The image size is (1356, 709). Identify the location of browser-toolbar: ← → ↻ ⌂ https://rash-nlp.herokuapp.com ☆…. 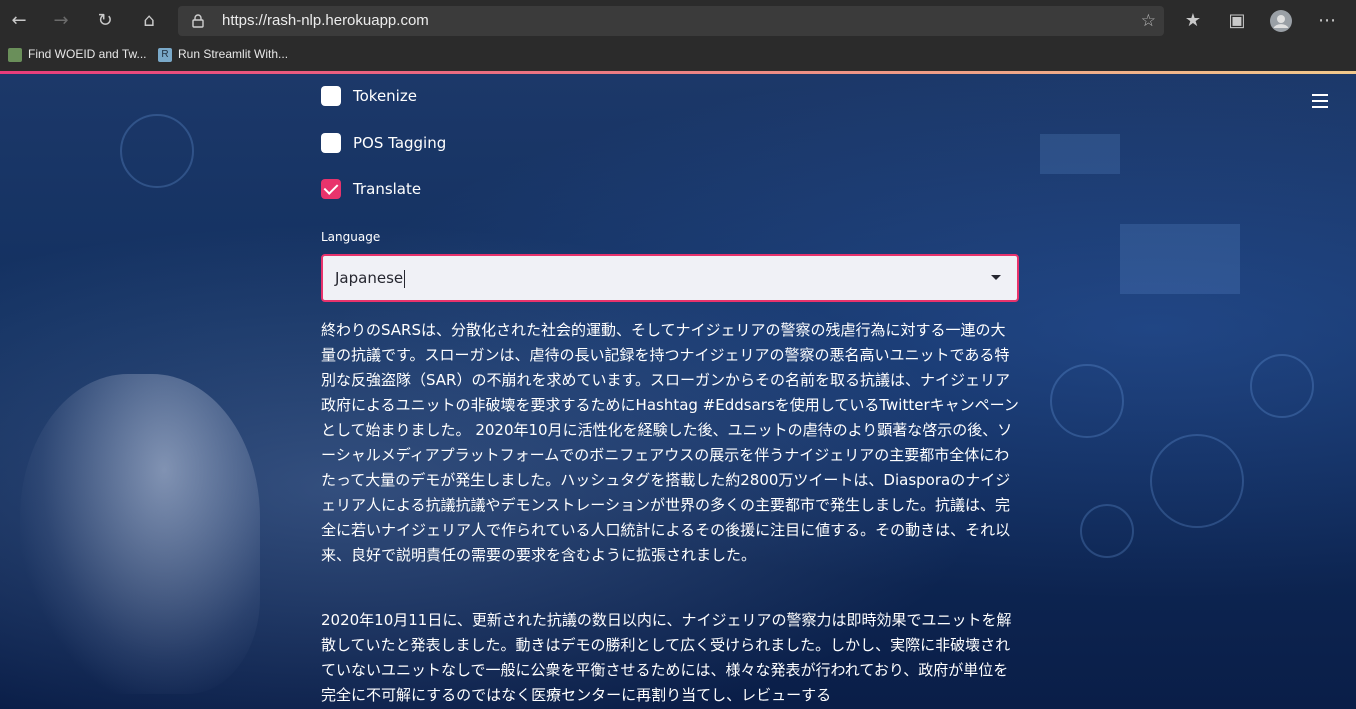
(678, 21).